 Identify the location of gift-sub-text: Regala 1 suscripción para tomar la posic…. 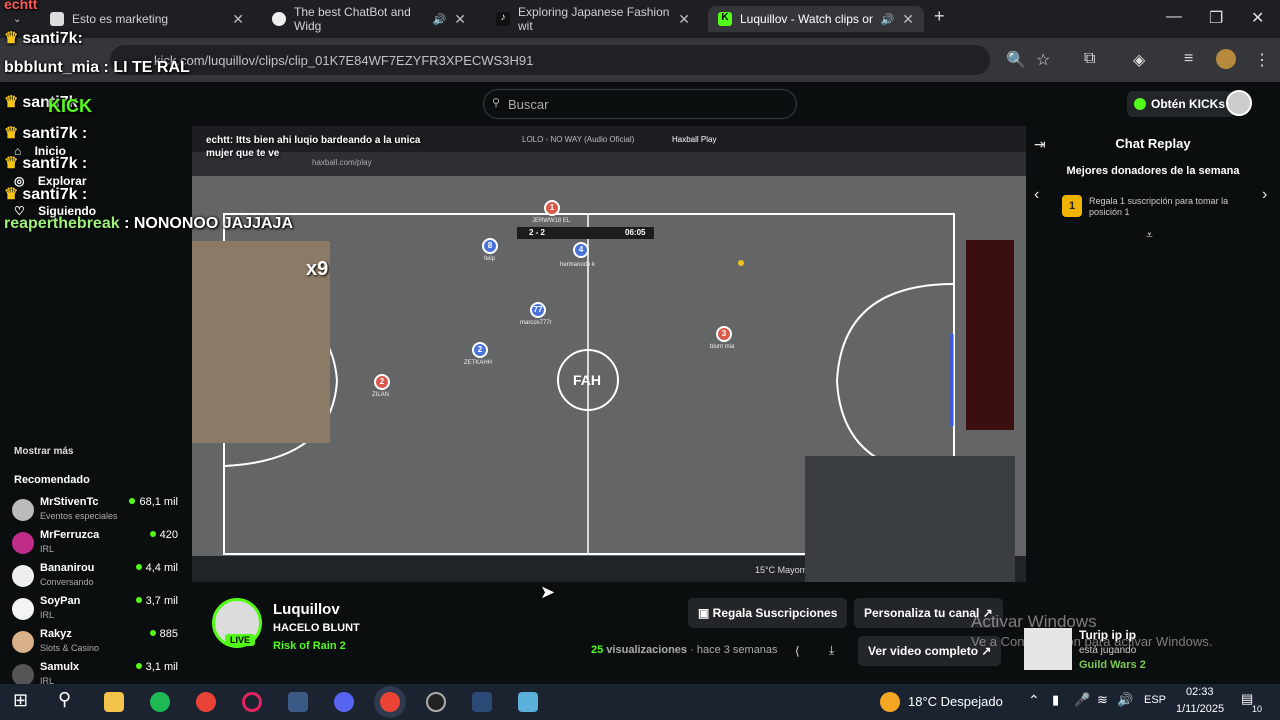
(1159, 206).